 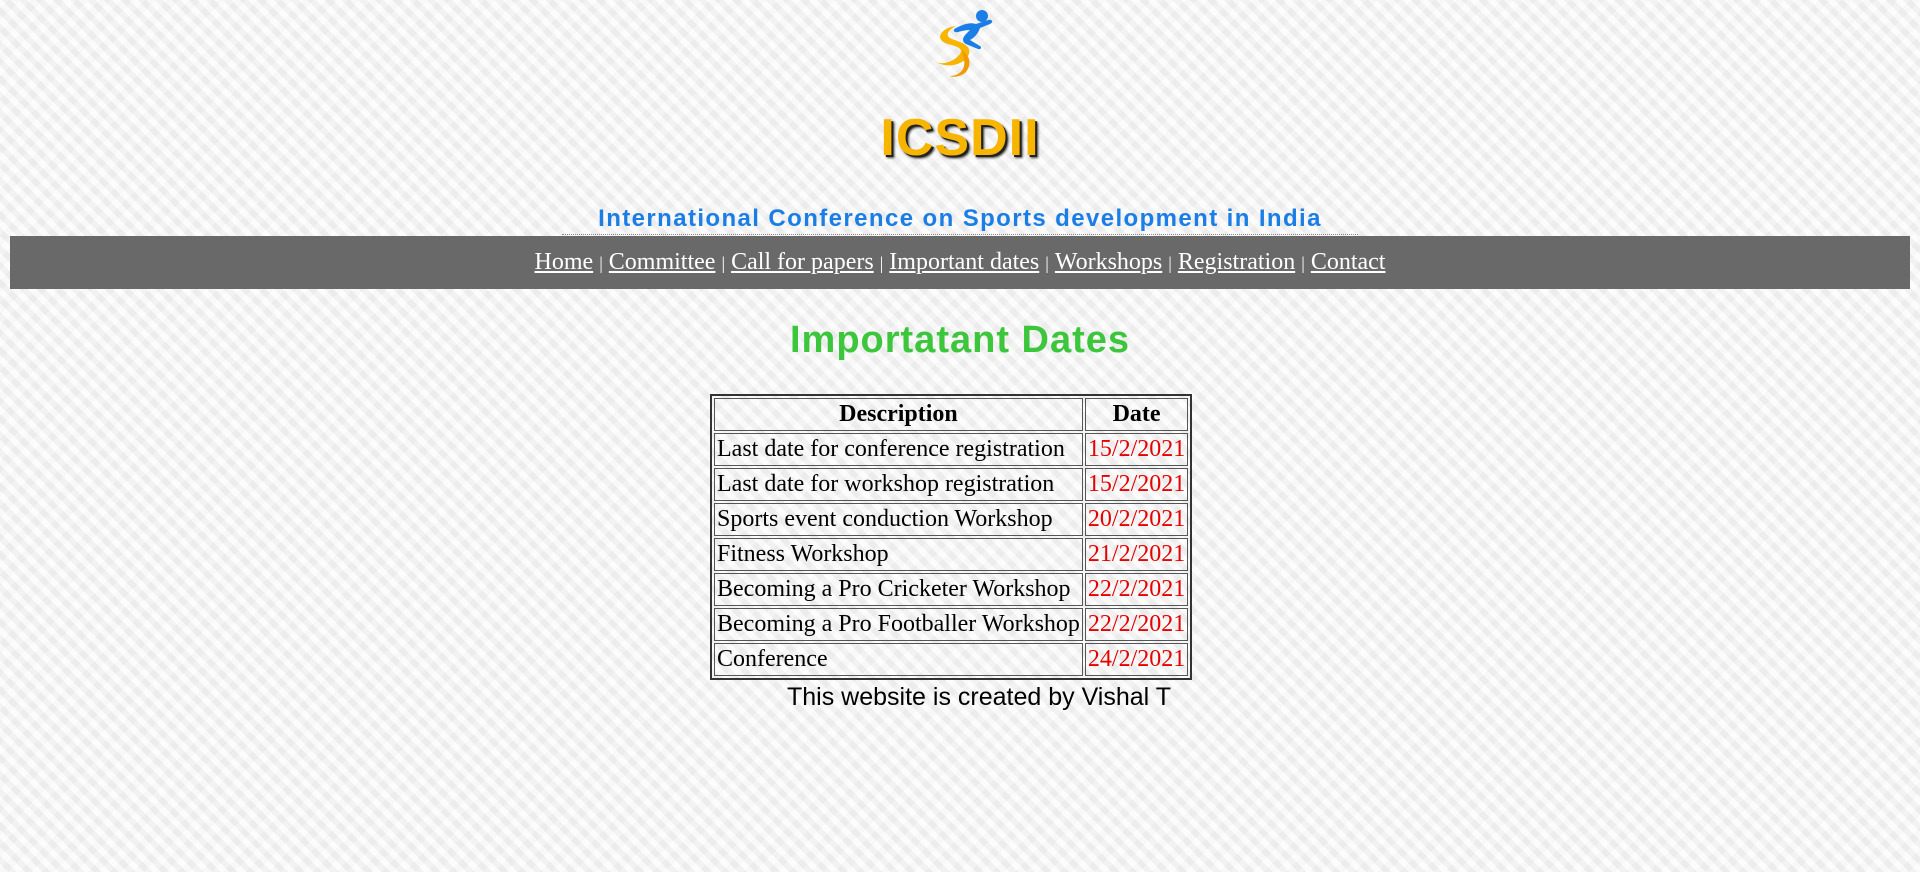 What do you see at coordinates (898, 414) in the screenshot?
I see `column-header-description: Description` at bounding box center [898, 414].